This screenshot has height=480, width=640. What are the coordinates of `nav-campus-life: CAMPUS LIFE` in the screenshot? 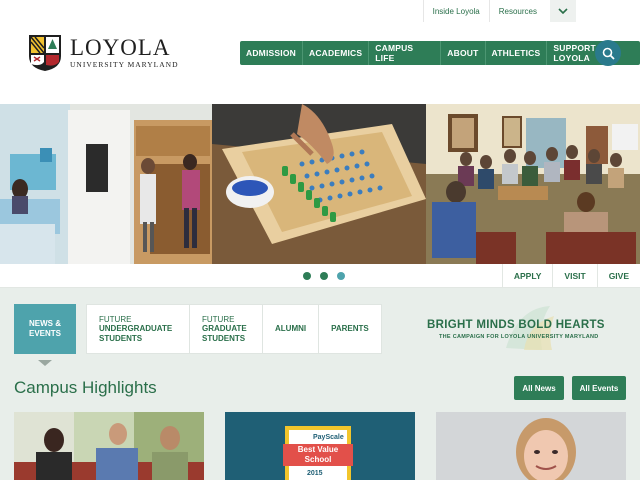 It's located at (404, 53).